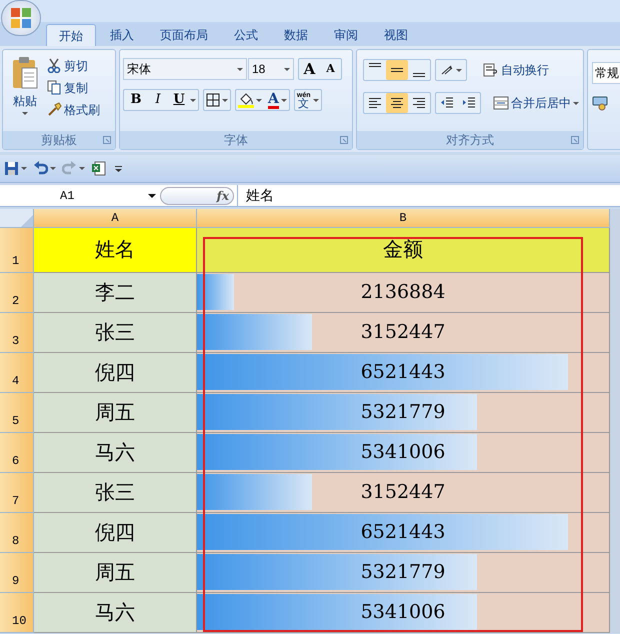  Describe the element at coordinates (115, 293) in the screenshot. I see `table-cell: 李二` at that location.